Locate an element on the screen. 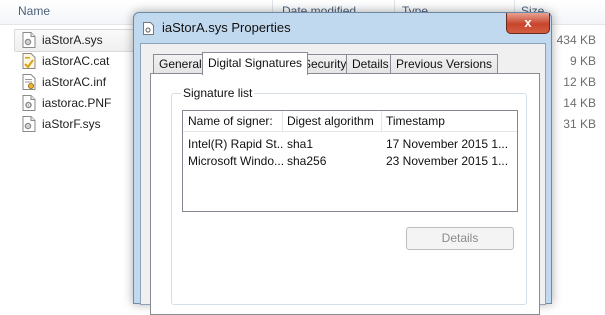  tab-details: Details is located at coordinates (370, 64).